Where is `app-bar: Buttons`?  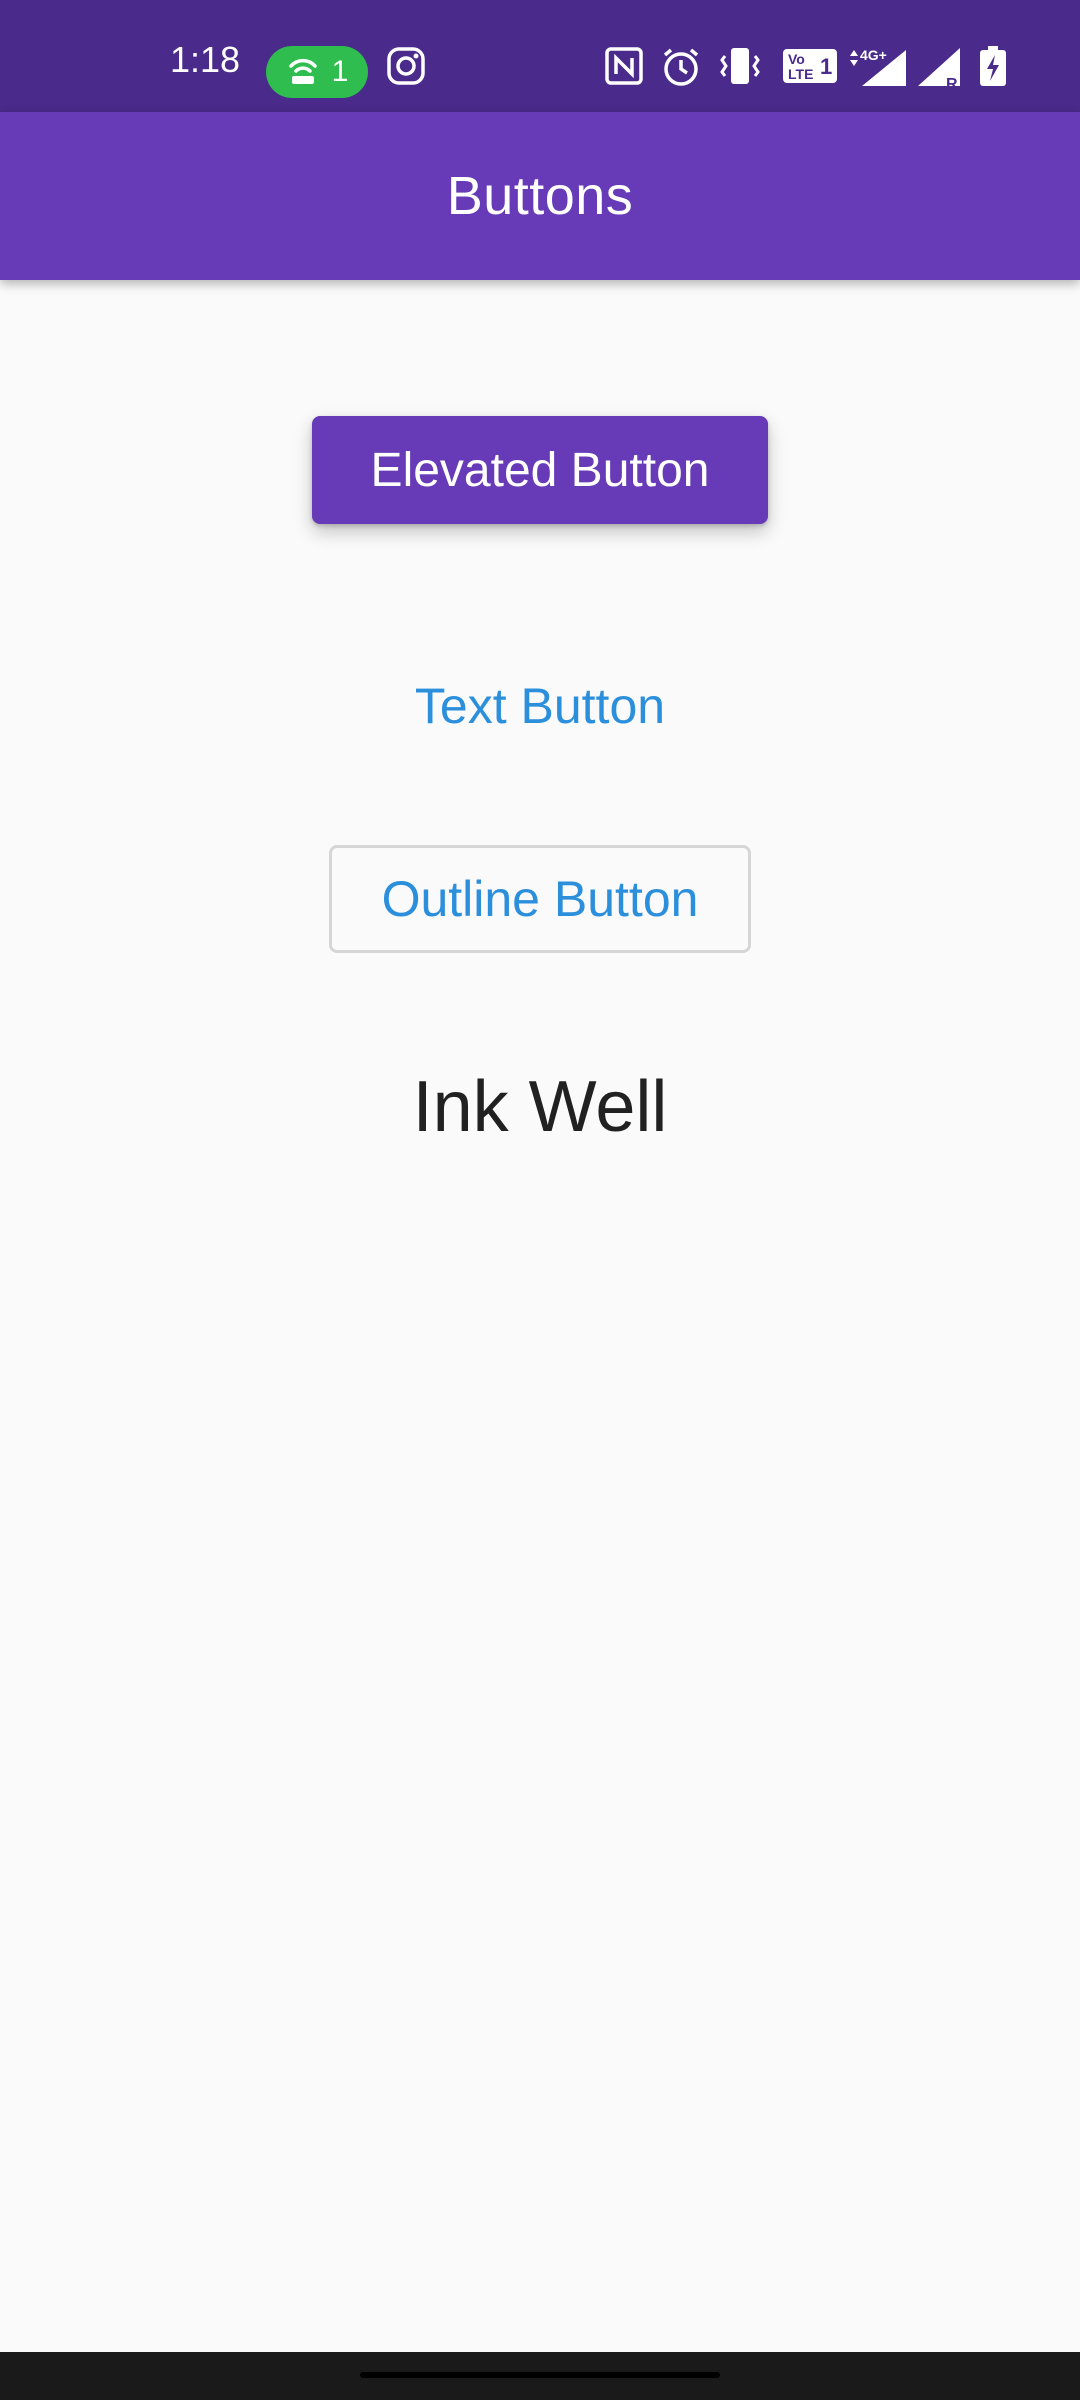 app-bar: Buttons is located at coordinates (540, 196).